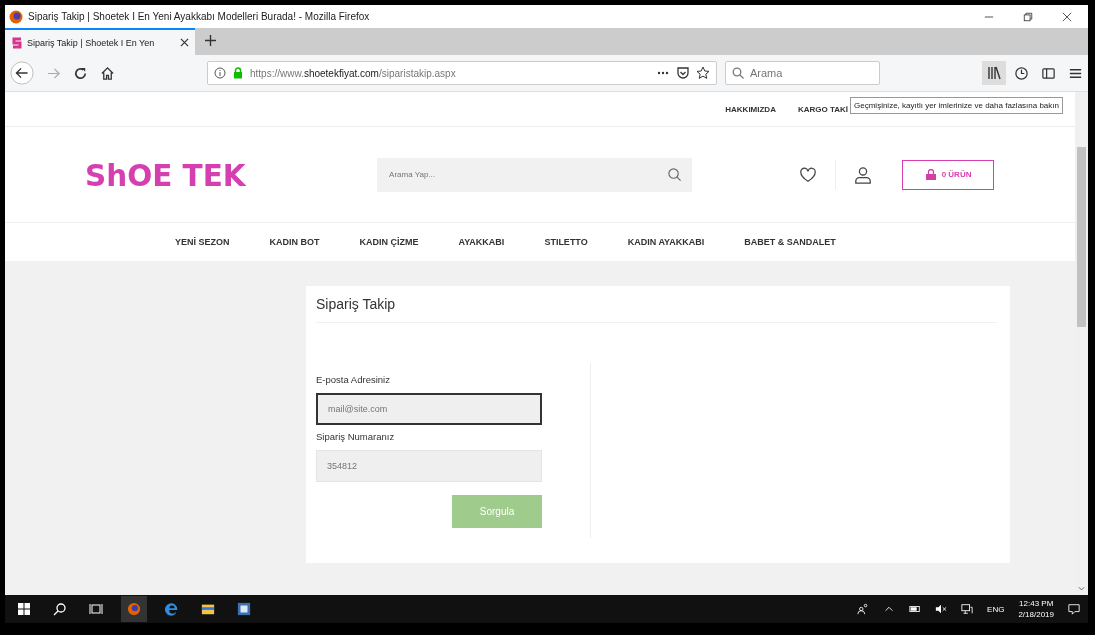 The width and height of the screenshot is (1095, 635). I want to click on menu-item: YENİ SEZON, so click(202, 242).